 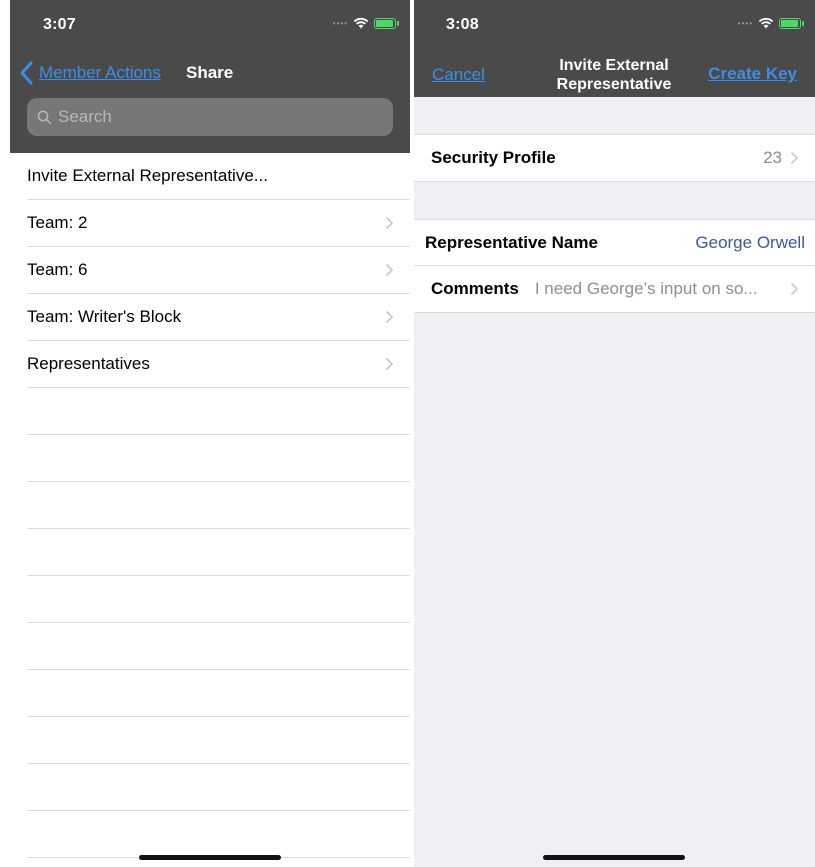 What do you see at coordinates (614, 84) in the screenshot?
I see `page-title-line-2: Representative` at bounding box center [614, 84].